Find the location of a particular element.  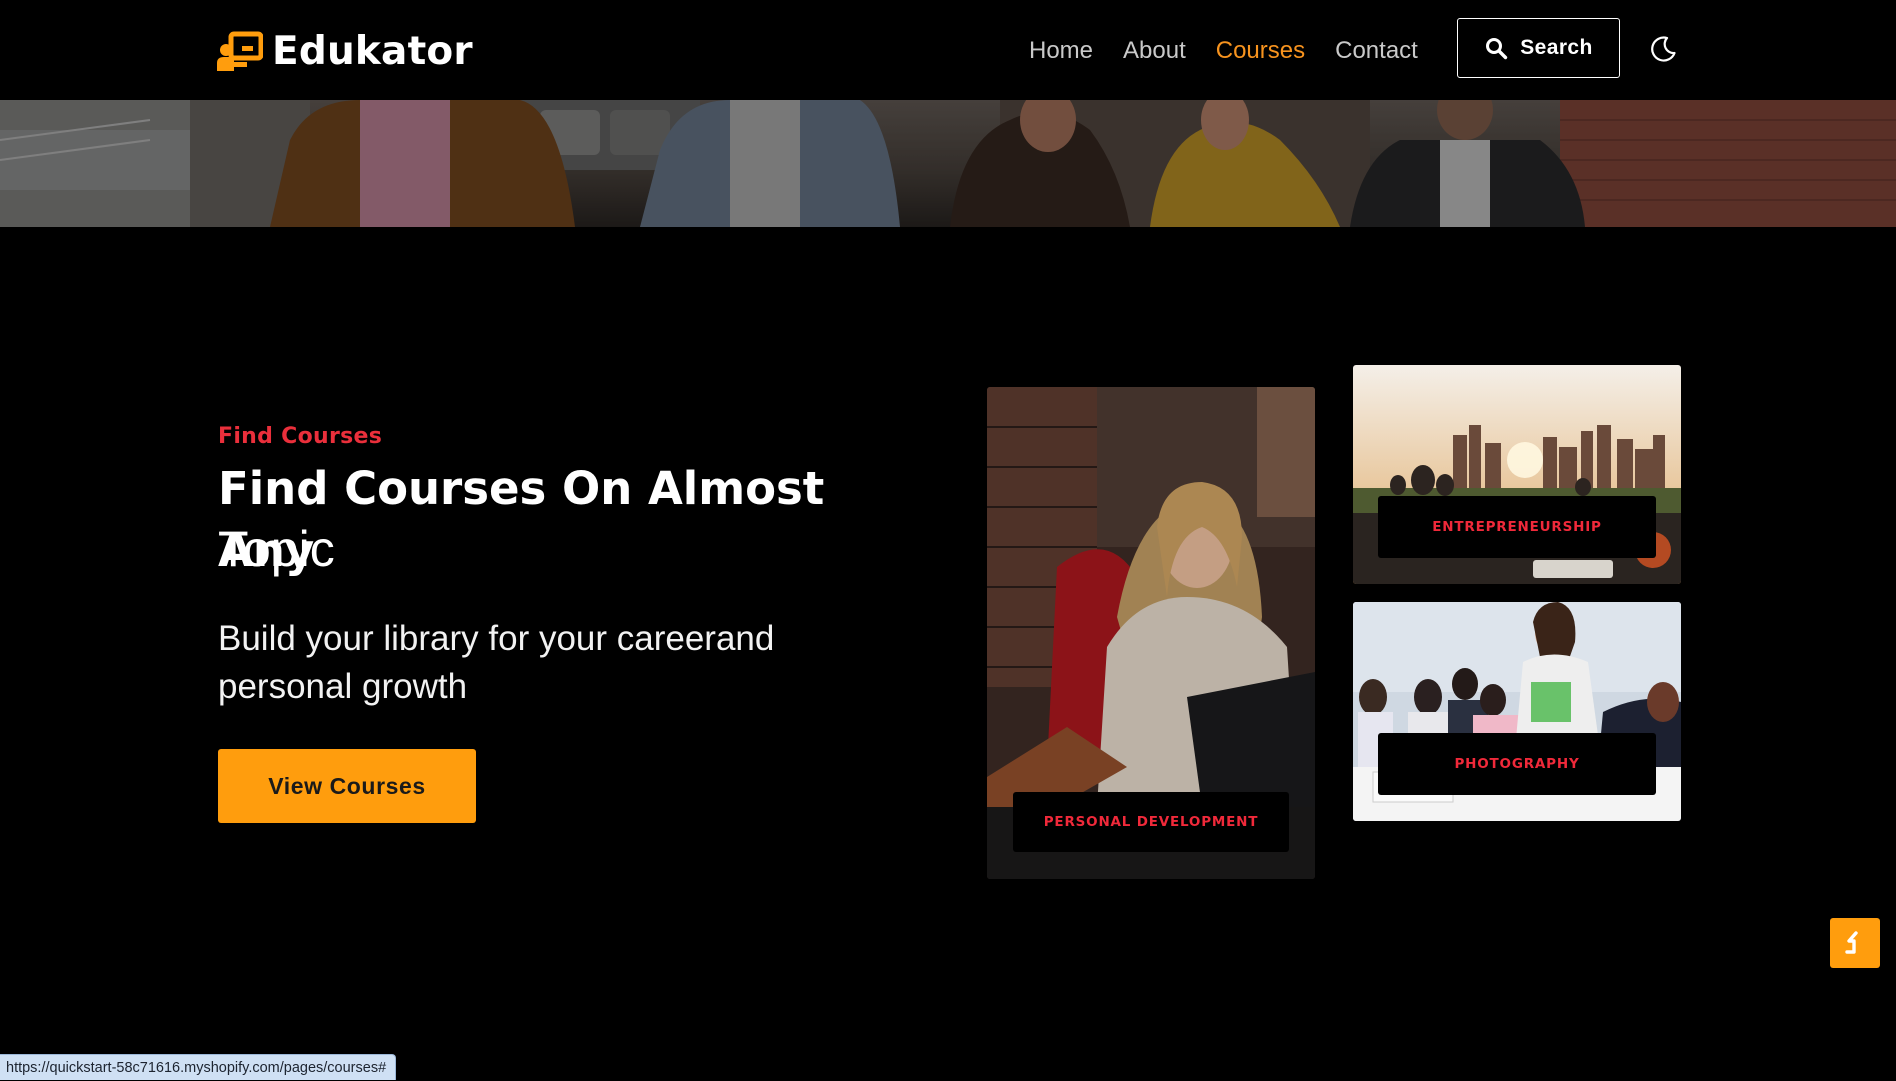

page-title-continuation: Topic is located at coordinates (276, 549).